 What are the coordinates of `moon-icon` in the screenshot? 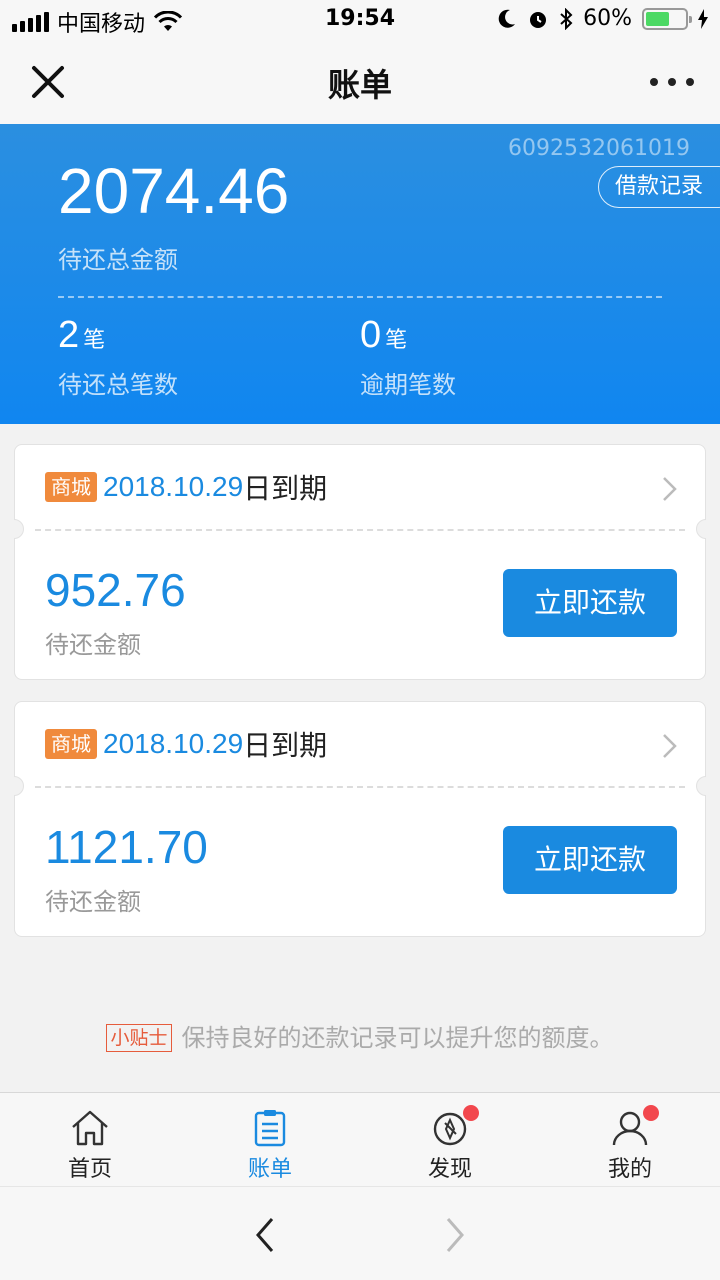 It's located at (507, 18).